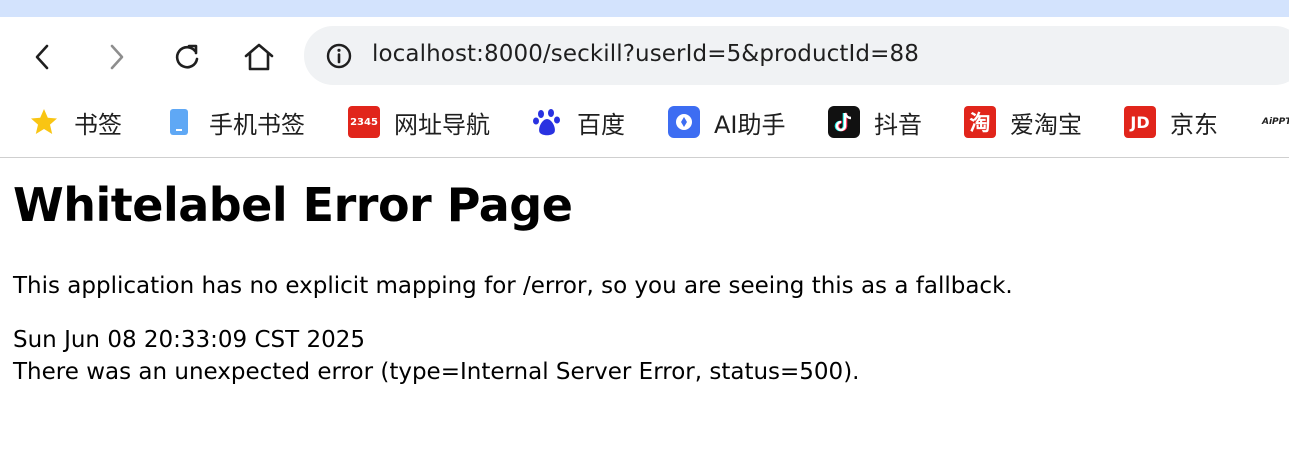 This screenshot has height=472, width=1289. Describe the element at coordinates (189, 340) in the screenshot. I see `error-timestamp: Sun Jun 08 20:33:09 CST 2025` at that location.